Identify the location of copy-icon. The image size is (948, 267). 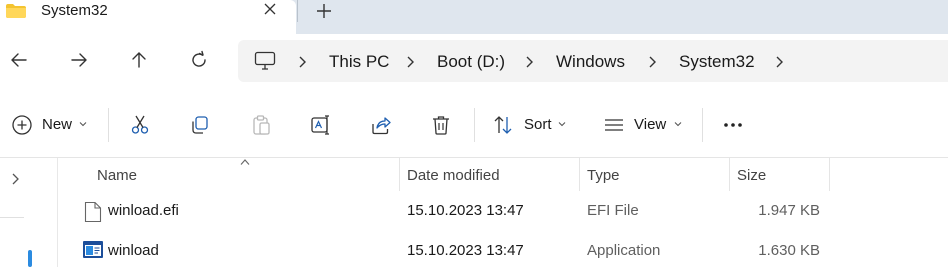
(200, 125).